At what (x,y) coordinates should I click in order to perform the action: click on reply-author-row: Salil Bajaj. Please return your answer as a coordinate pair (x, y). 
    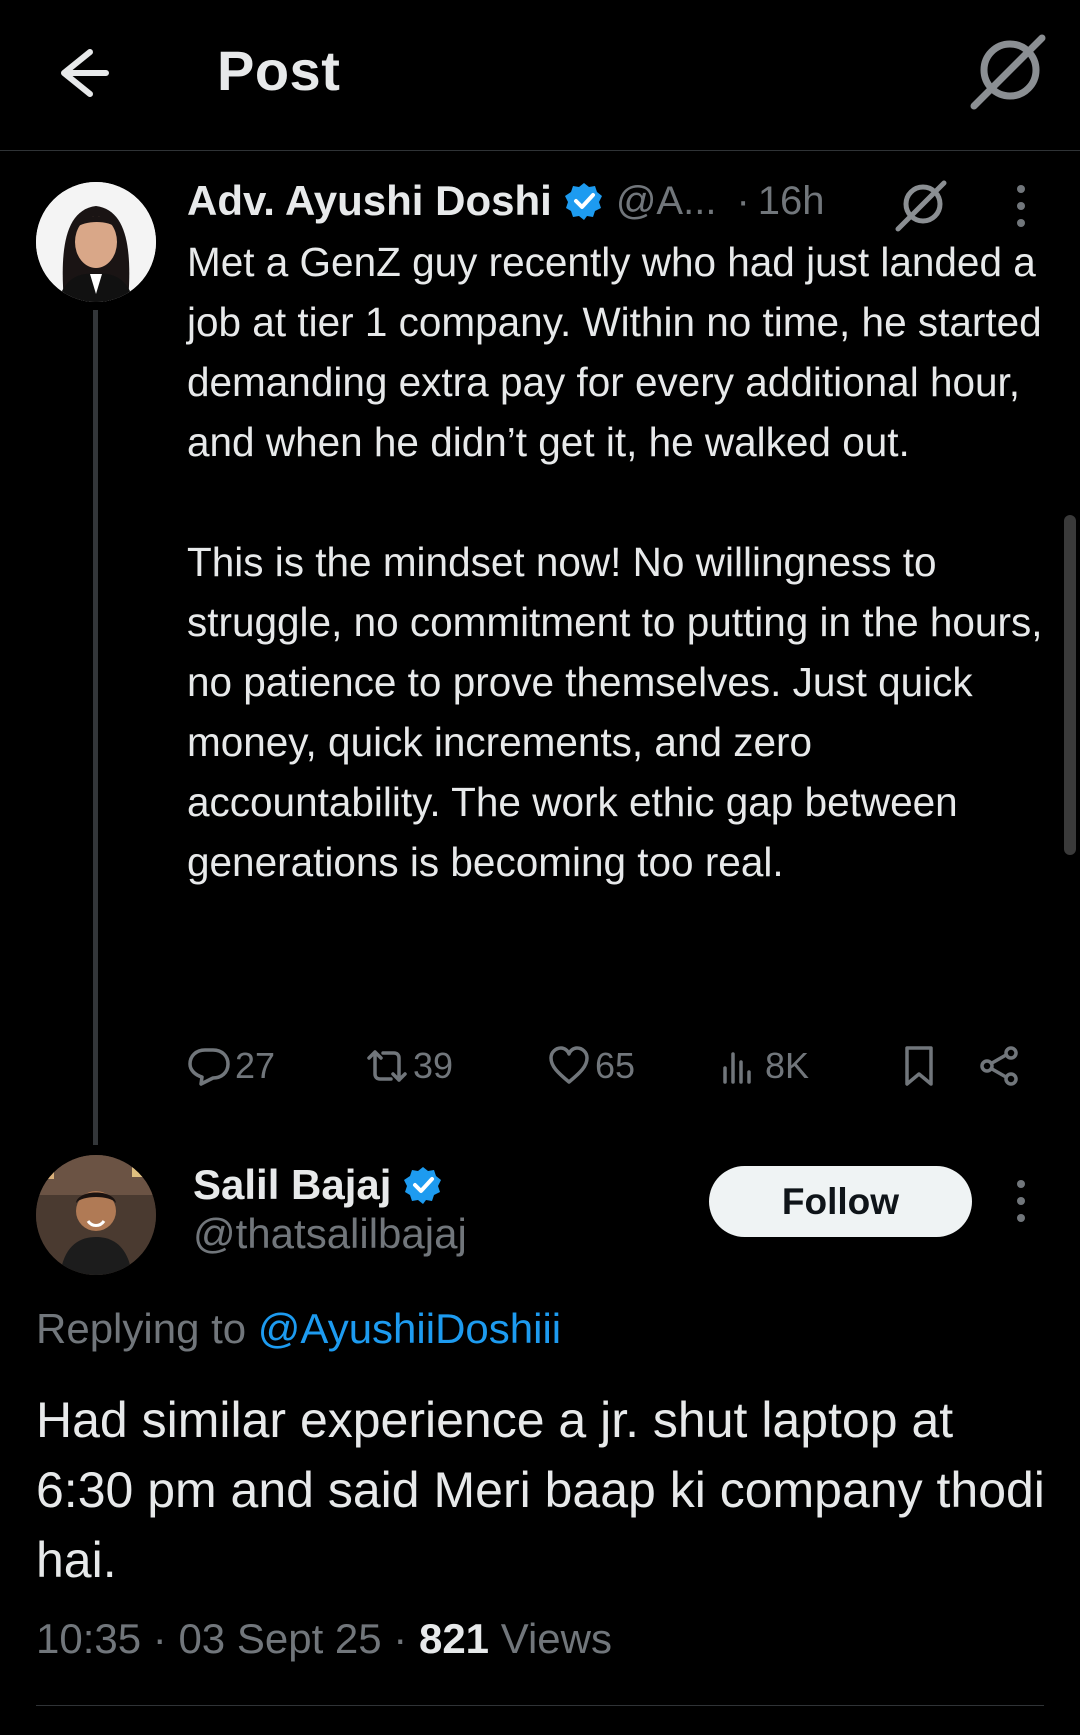
    Looking at the image, I should click on (324, 1185).